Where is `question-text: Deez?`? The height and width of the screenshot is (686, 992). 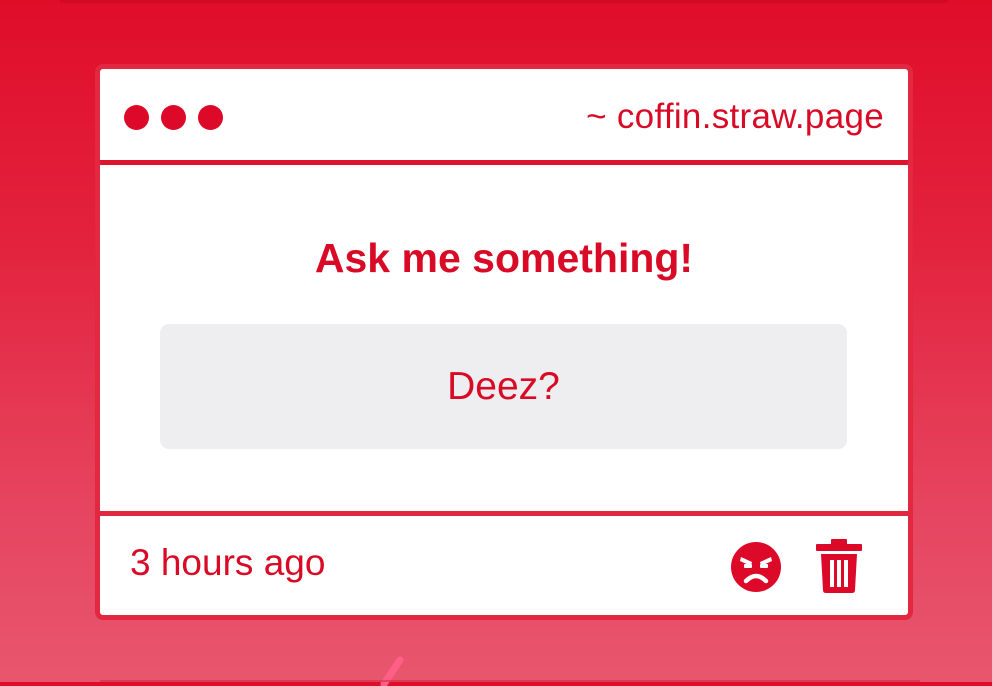 question-text: Deez? is located at coordinates (503, 386).